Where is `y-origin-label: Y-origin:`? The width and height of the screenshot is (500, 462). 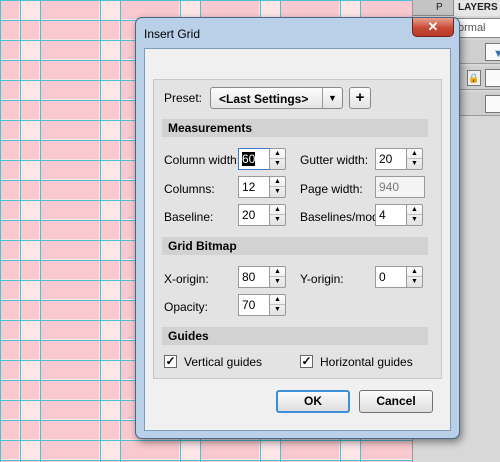 y-origin-label: Y-origin: is located at coordinates (322, 279).